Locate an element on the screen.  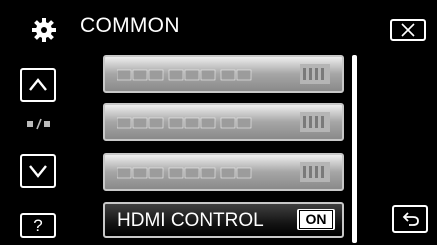
scroll-up-button is located at coordinates (38, 85).